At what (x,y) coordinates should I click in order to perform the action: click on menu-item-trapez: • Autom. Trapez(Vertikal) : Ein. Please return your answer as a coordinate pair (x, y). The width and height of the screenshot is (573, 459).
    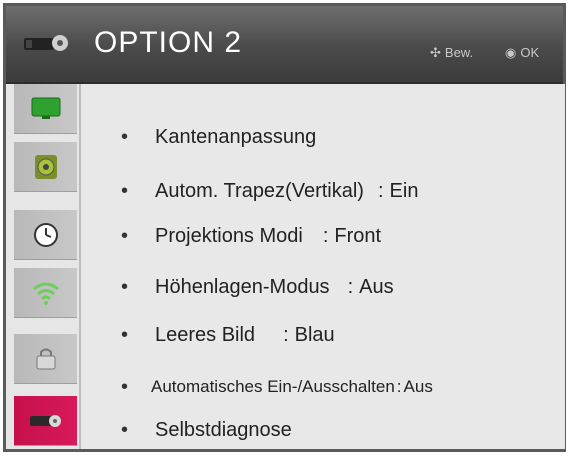
    Looking at the image, I should click on (269, 191).